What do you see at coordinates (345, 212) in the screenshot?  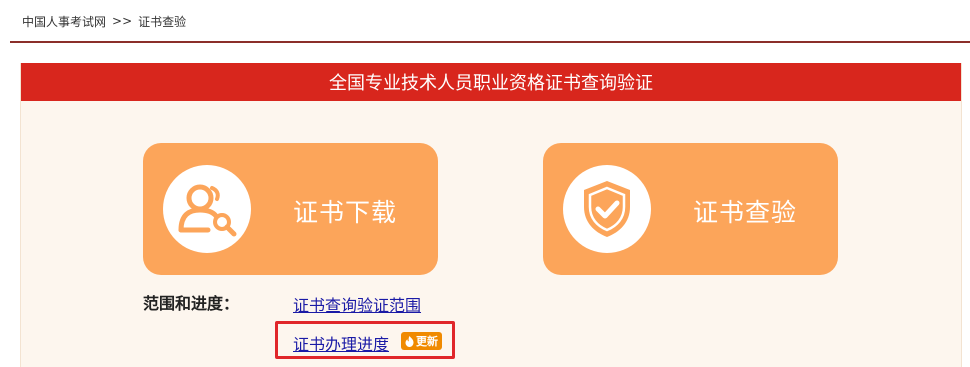 I see `certificate-download-label: 证书下载` at bounding box center [345, 212].